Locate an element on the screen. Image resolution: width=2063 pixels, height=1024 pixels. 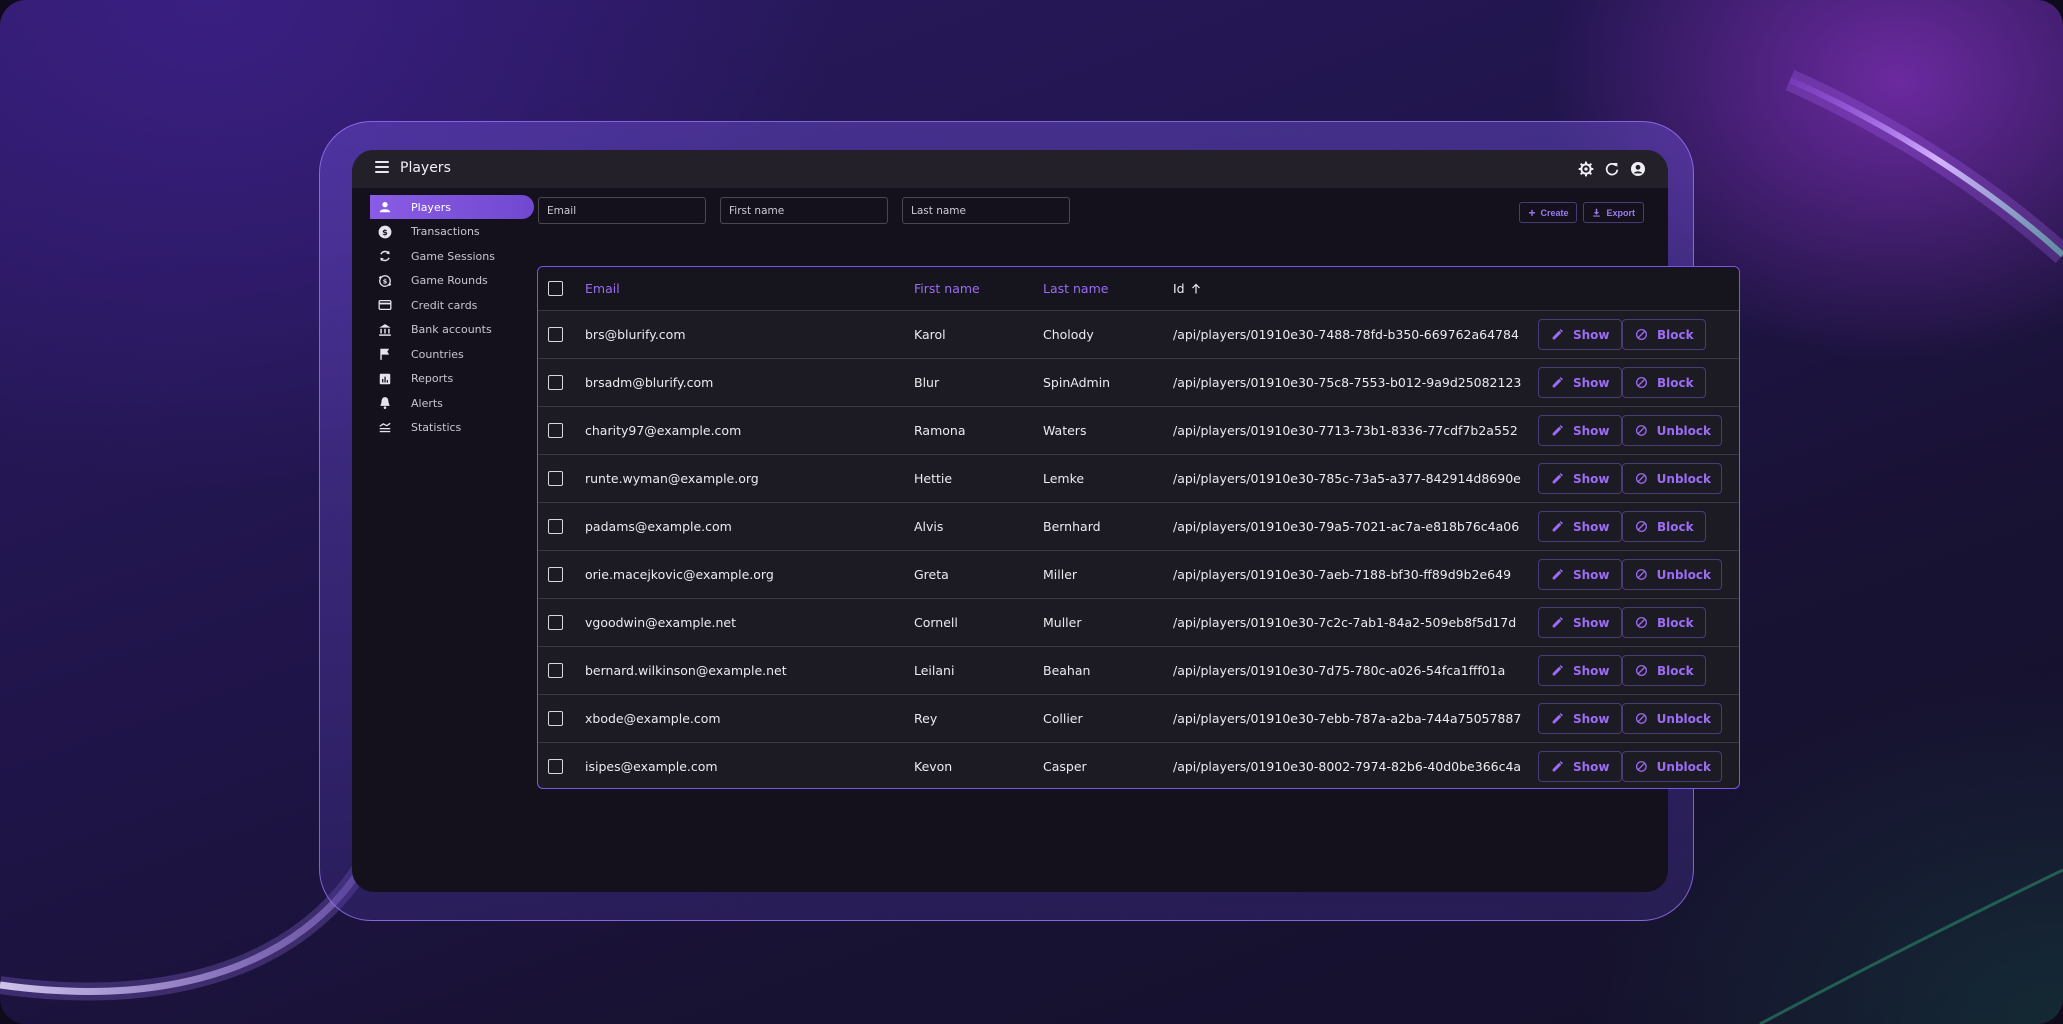
first-name-filter-input is located at coordinates (804, 210).